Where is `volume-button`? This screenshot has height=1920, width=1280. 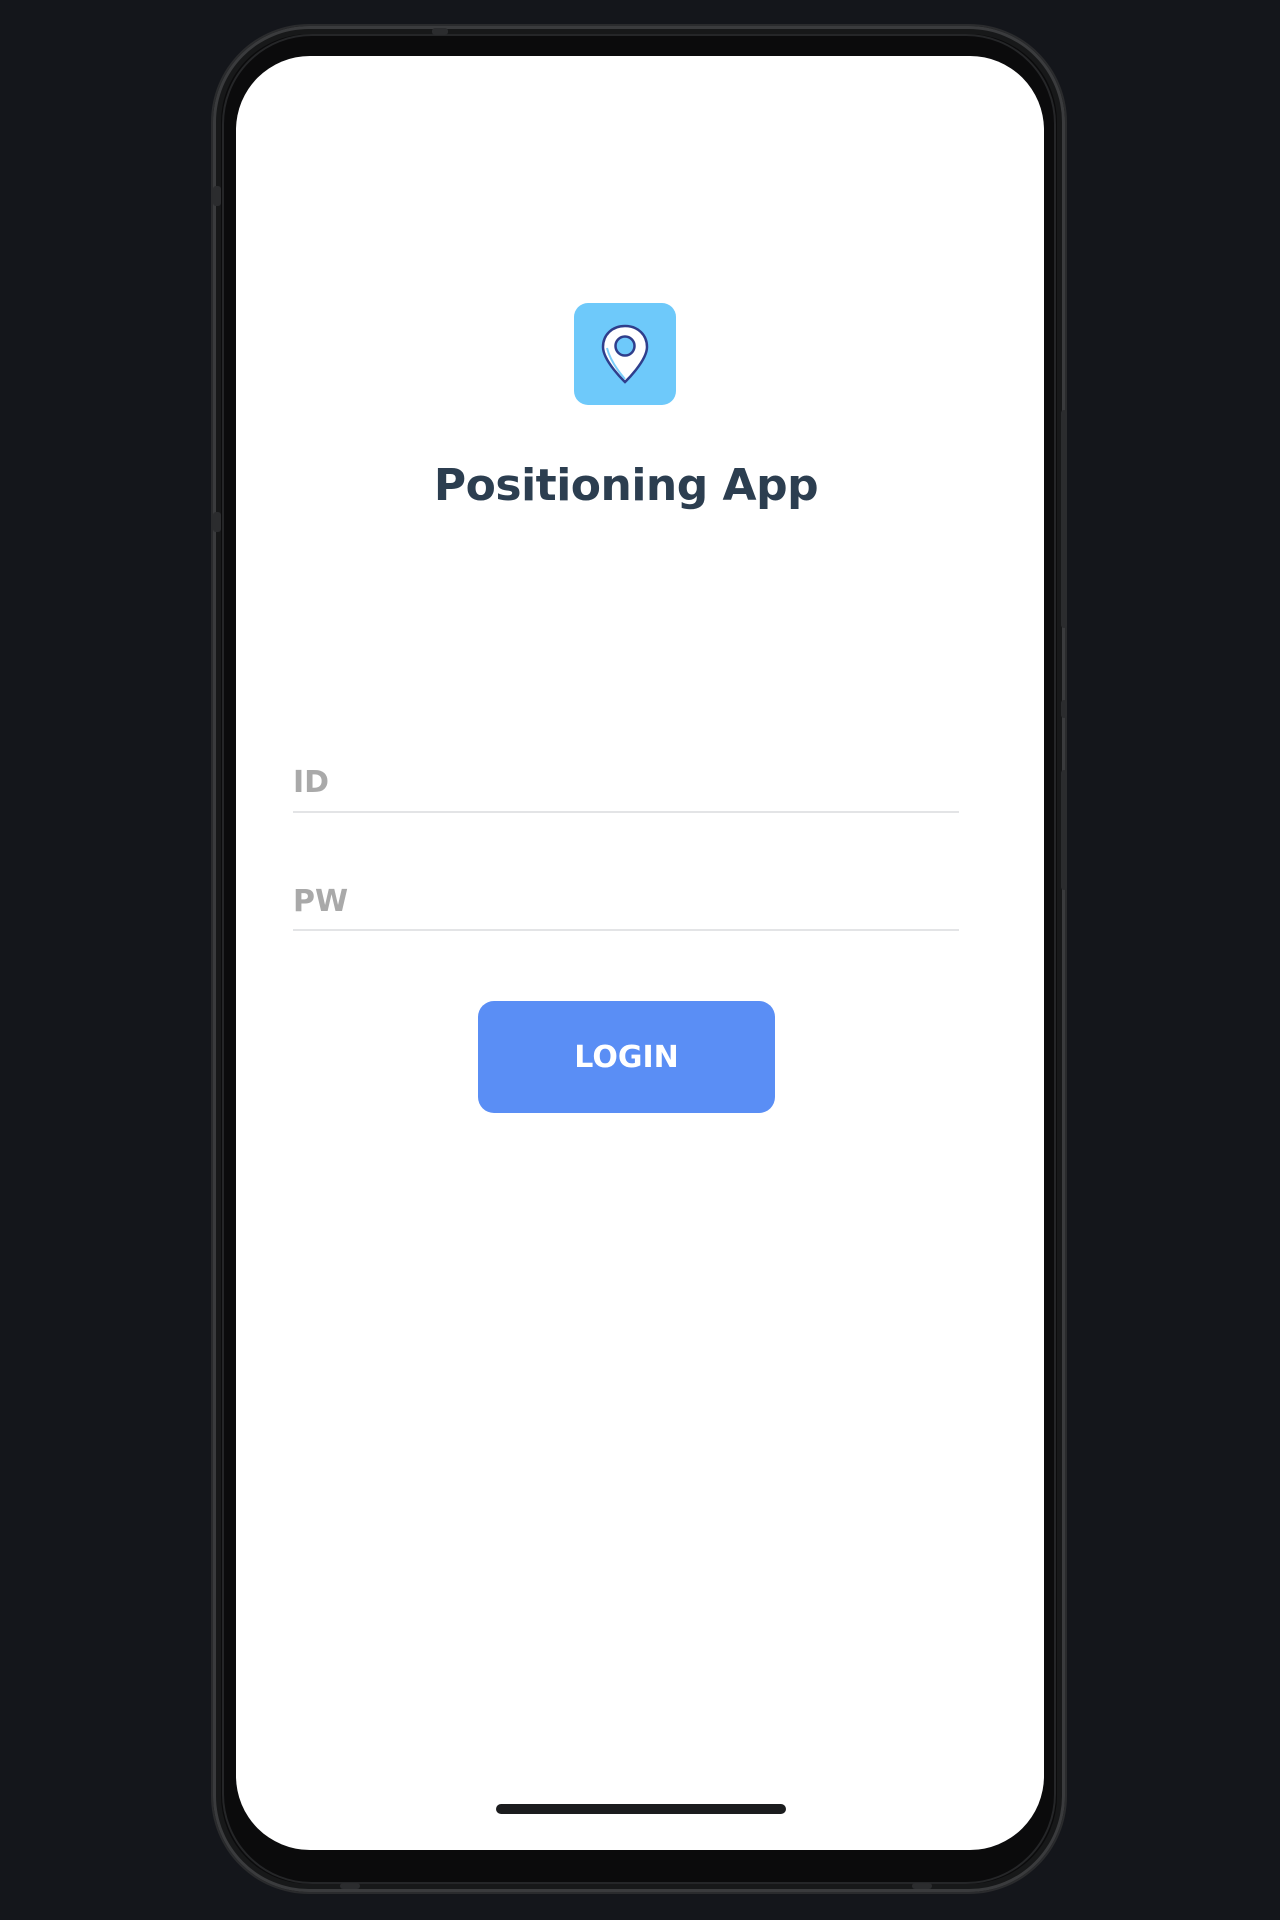
volume-button is located at coordinates (1064, 519).